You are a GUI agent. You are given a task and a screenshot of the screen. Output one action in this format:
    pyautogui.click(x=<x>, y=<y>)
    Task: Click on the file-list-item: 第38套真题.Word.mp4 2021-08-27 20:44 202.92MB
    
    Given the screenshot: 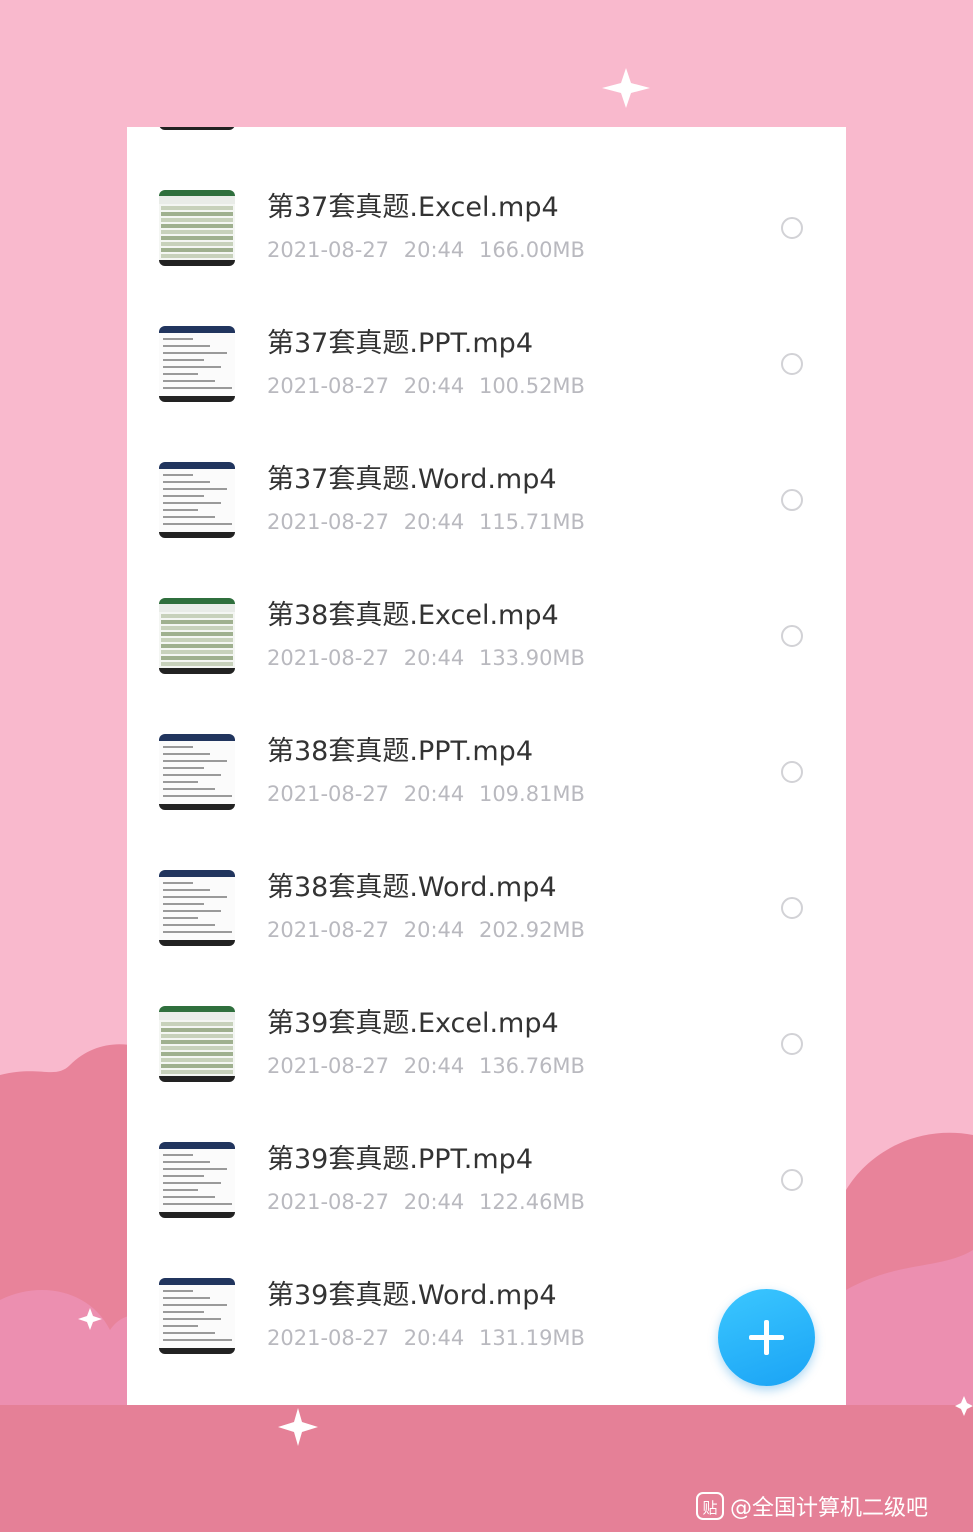 What is the action you would take?
    pyautogui.click(x=486, y=938)
    